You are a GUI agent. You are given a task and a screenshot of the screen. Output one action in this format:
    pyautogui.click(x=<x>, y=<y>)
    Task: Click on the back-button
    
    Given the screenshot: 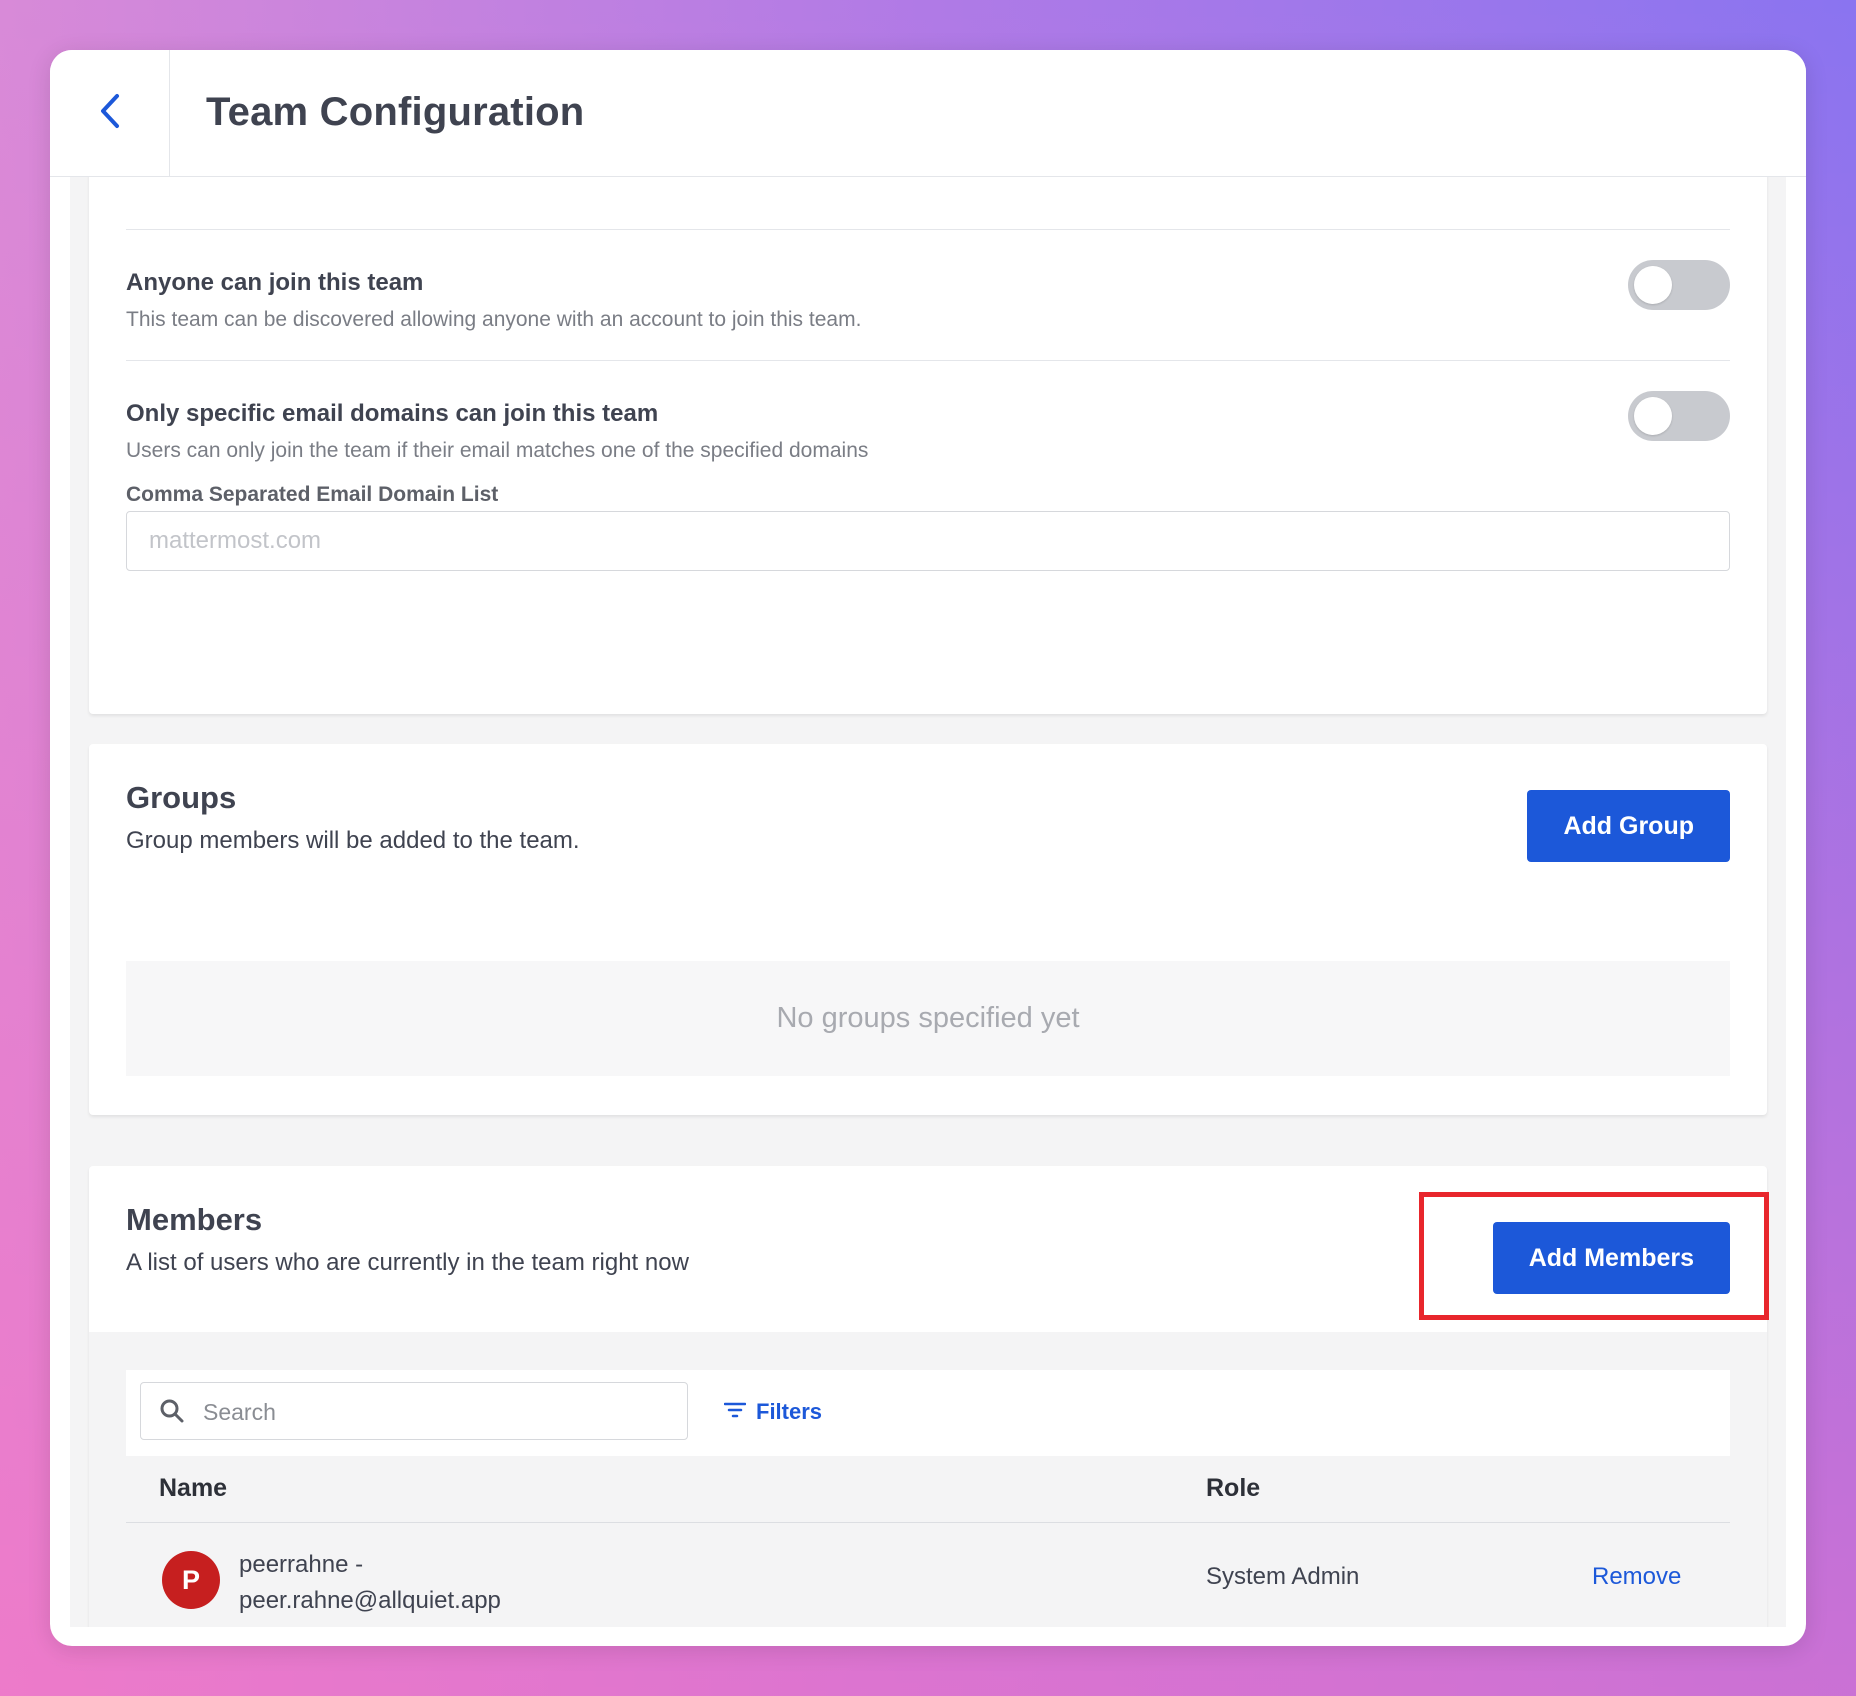 What is the action you would take?
    pyautogui.click(x=110, y=113)
    